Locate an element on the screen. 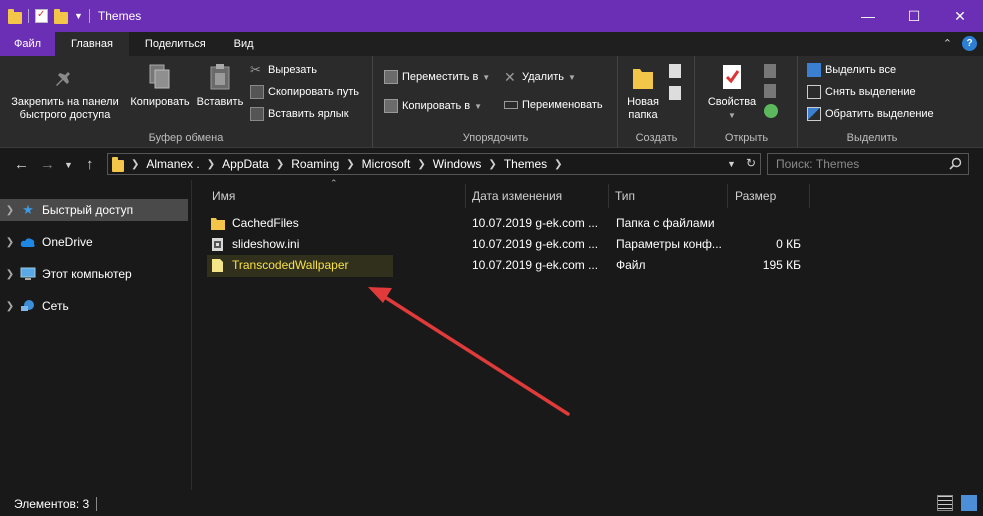  breadcrumb-item: Themes is located at coordinates (525, 164).